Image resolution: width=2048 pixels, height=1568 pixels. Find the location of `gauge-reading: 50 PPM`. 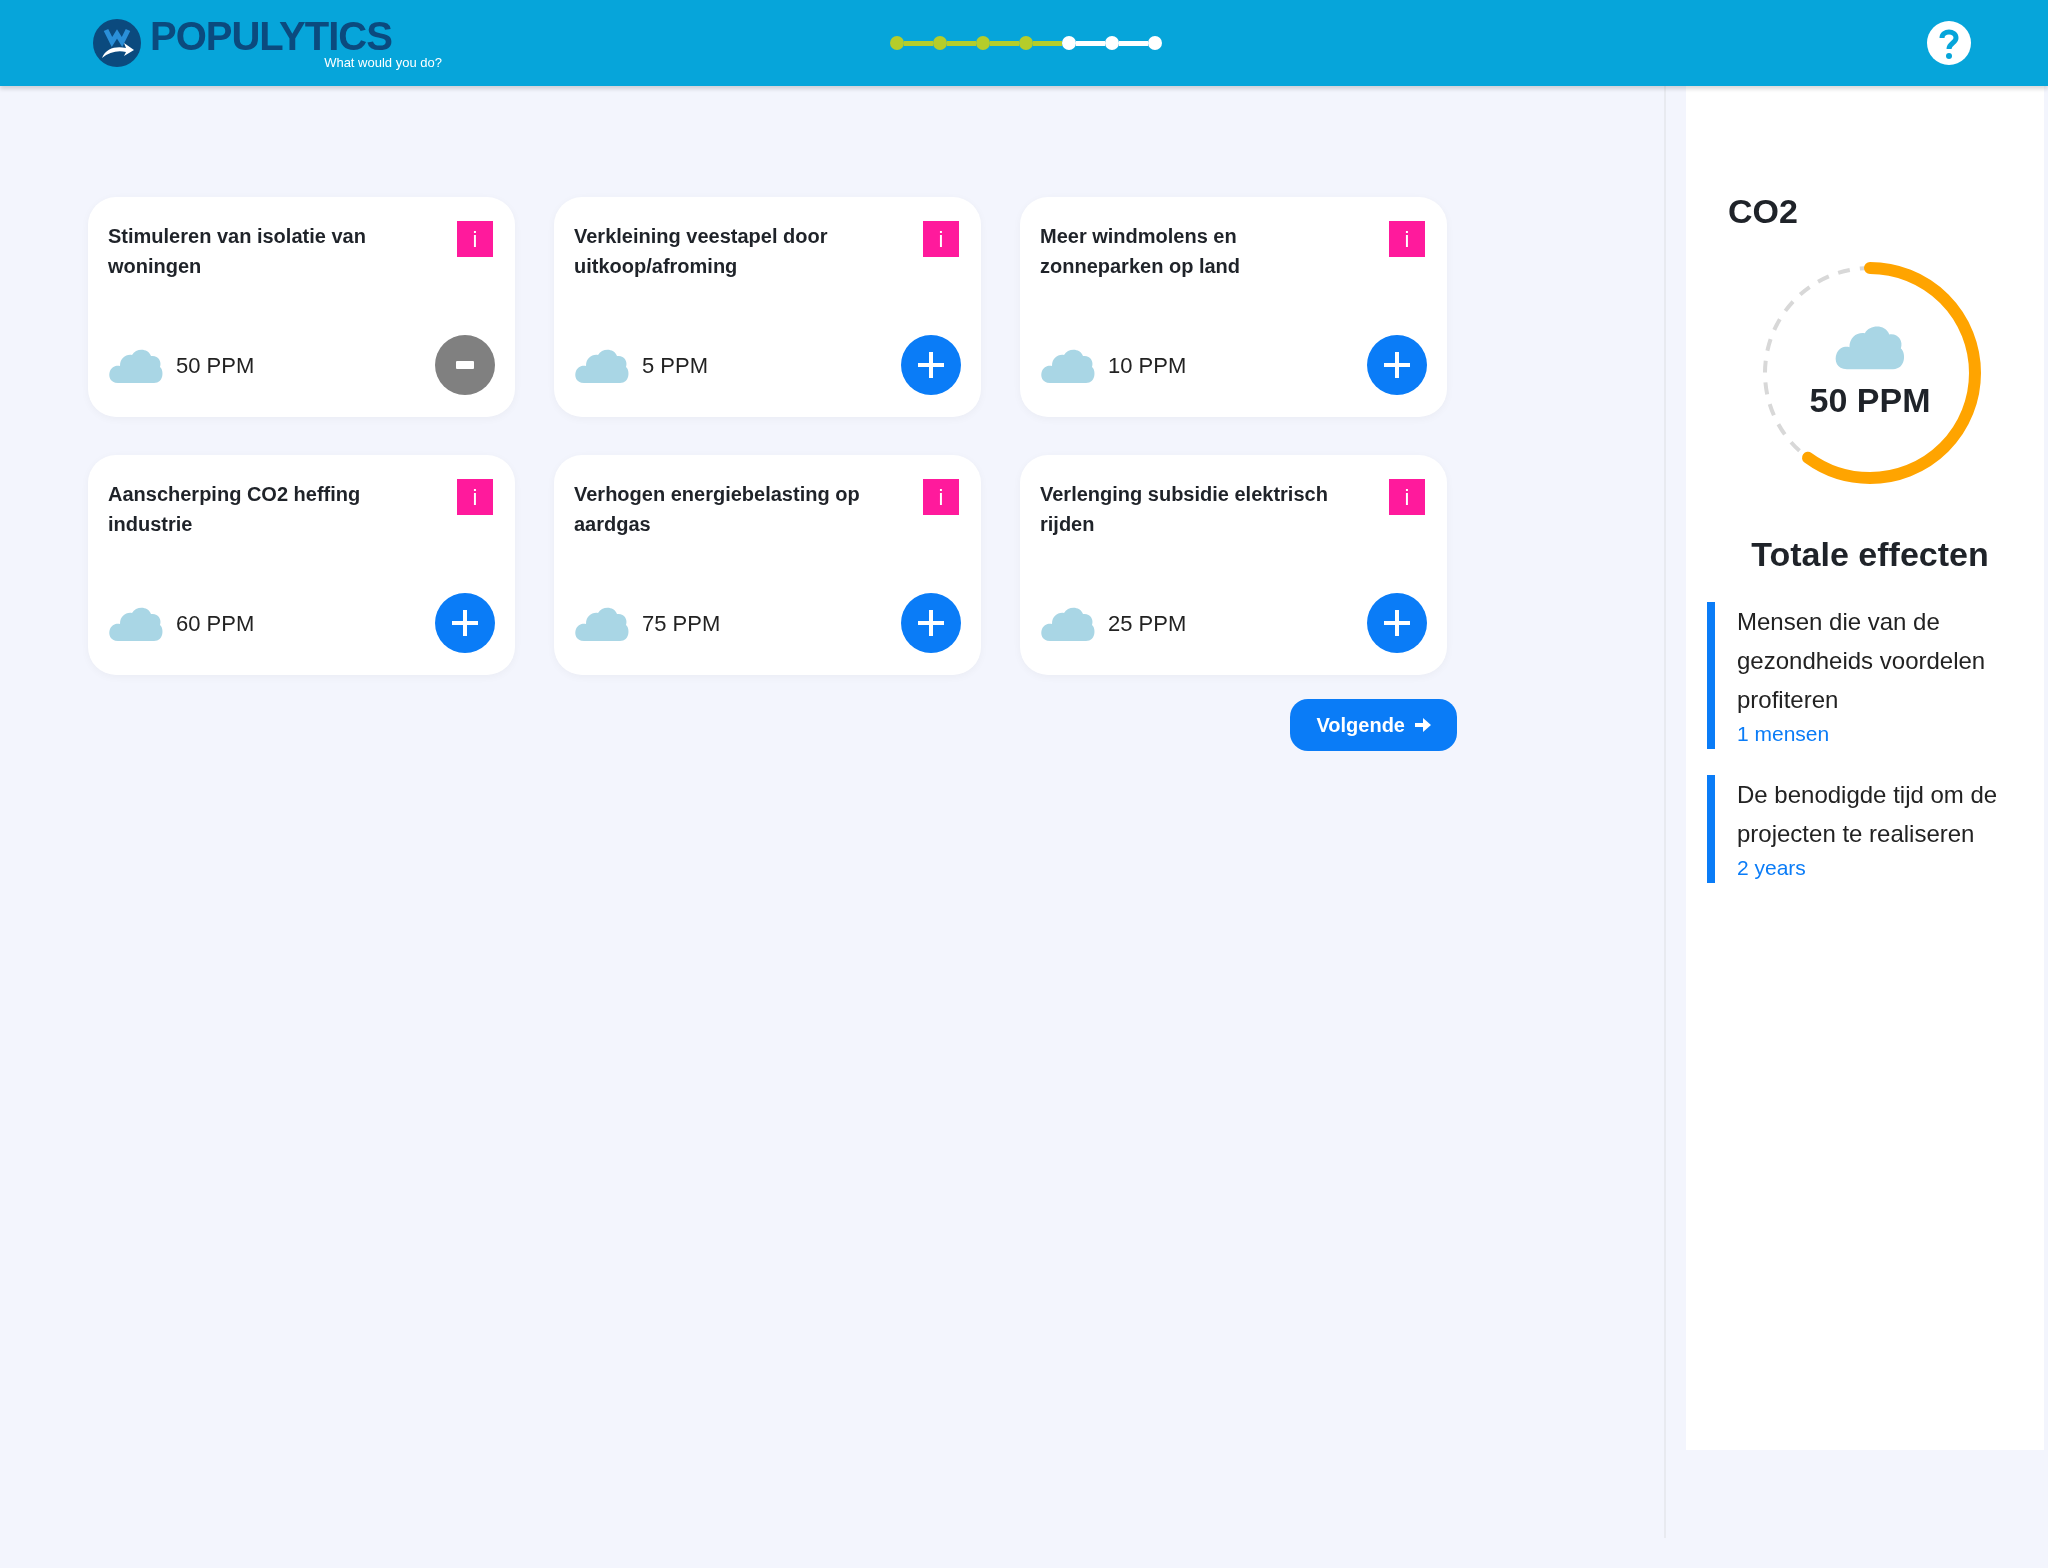

gauge-reading: 50 PPM is located at coordinates (1870, 400).